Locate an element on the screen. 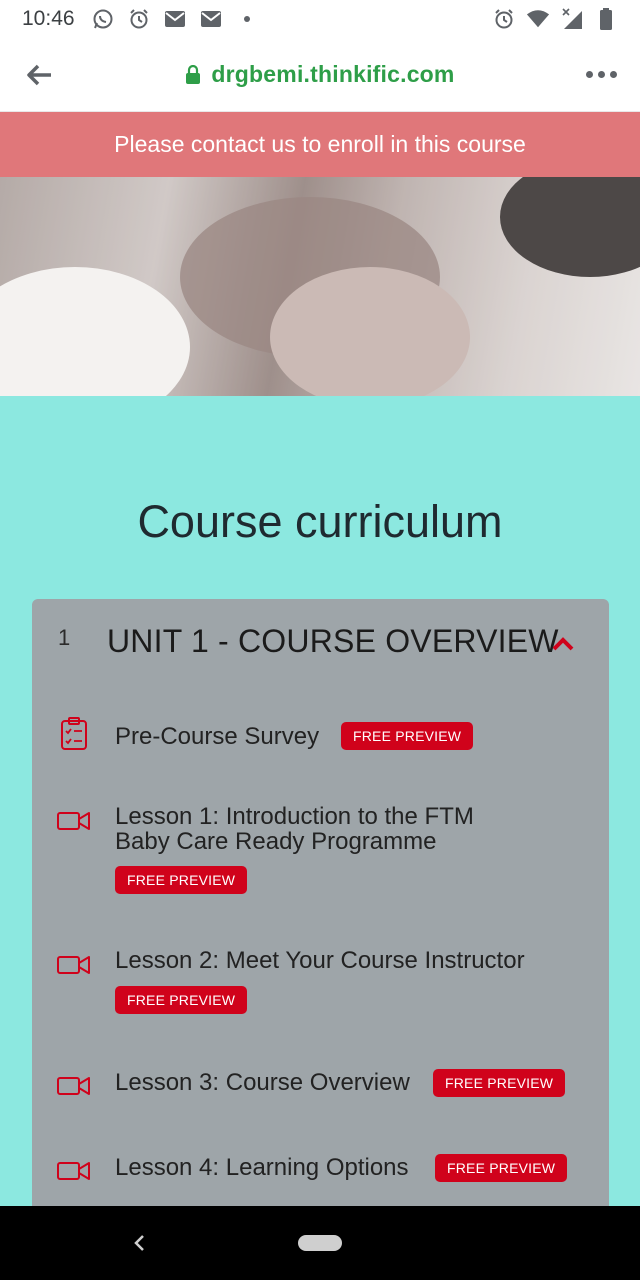  system-nav-bar is located at coordinates (320, 1243).